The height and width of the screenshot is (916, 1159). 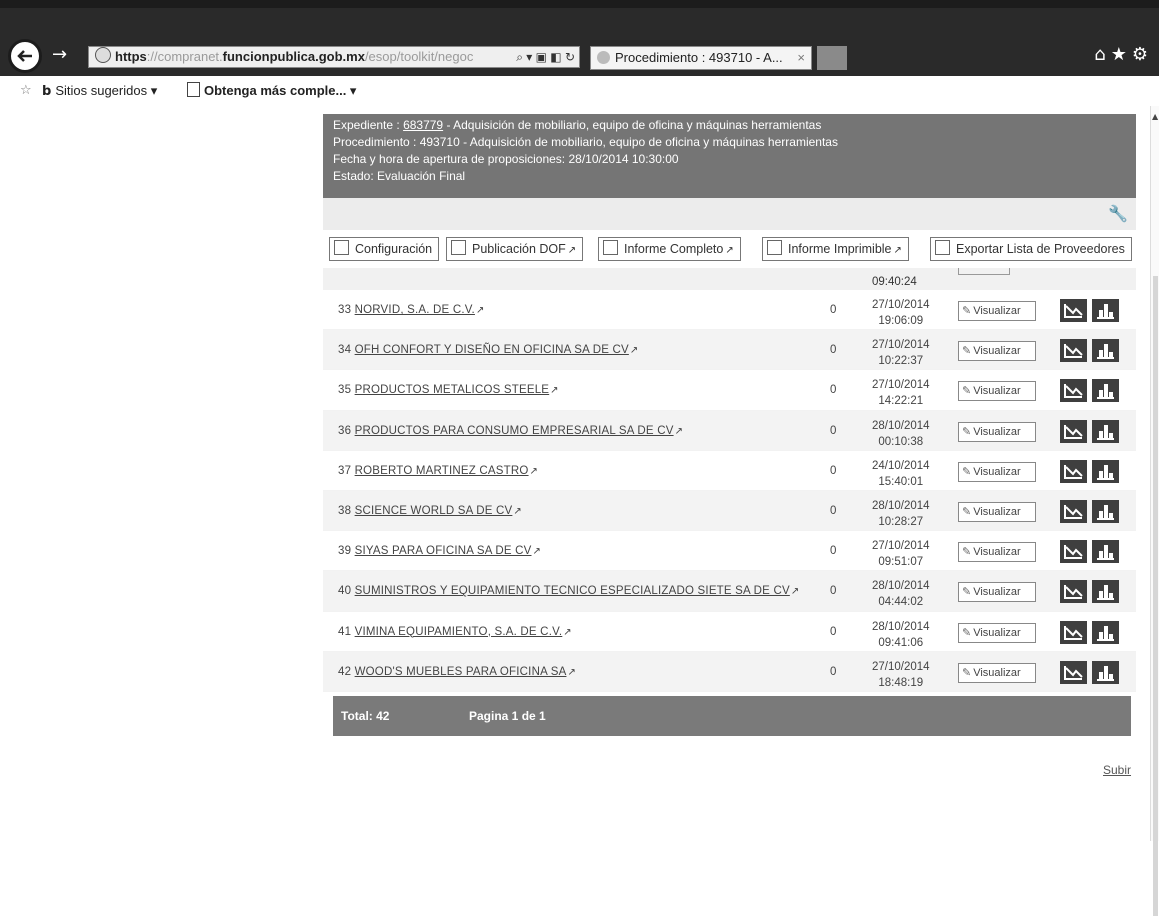 I want to click on supplier-name: 42 WOOD'S MUEBLES PARA OFICINA SA↗, so click(x=457, y=672).